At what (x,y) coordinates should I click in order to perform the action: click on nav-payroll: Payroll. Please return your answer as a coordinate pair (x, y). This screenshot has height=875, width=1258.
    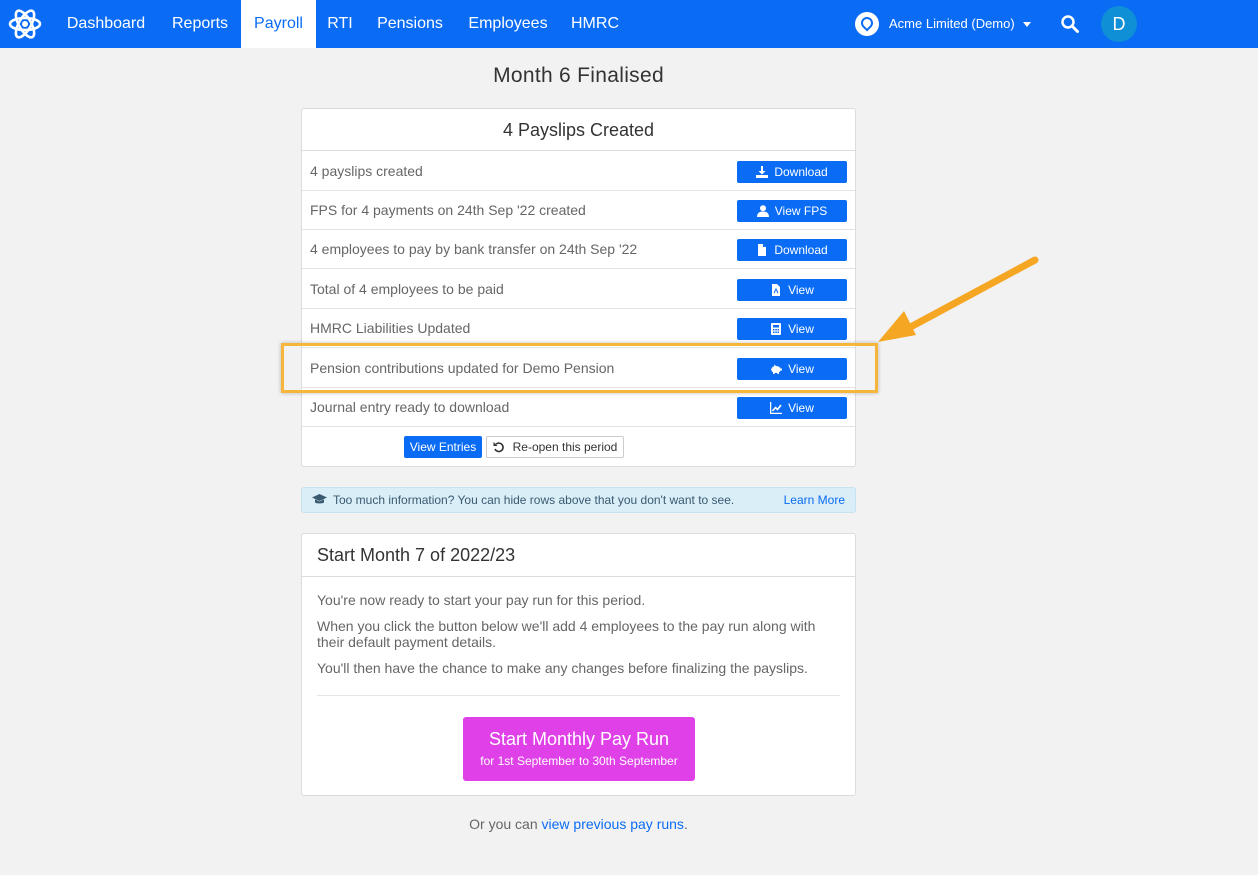
    Looking at the image, I should click on (278, 24).